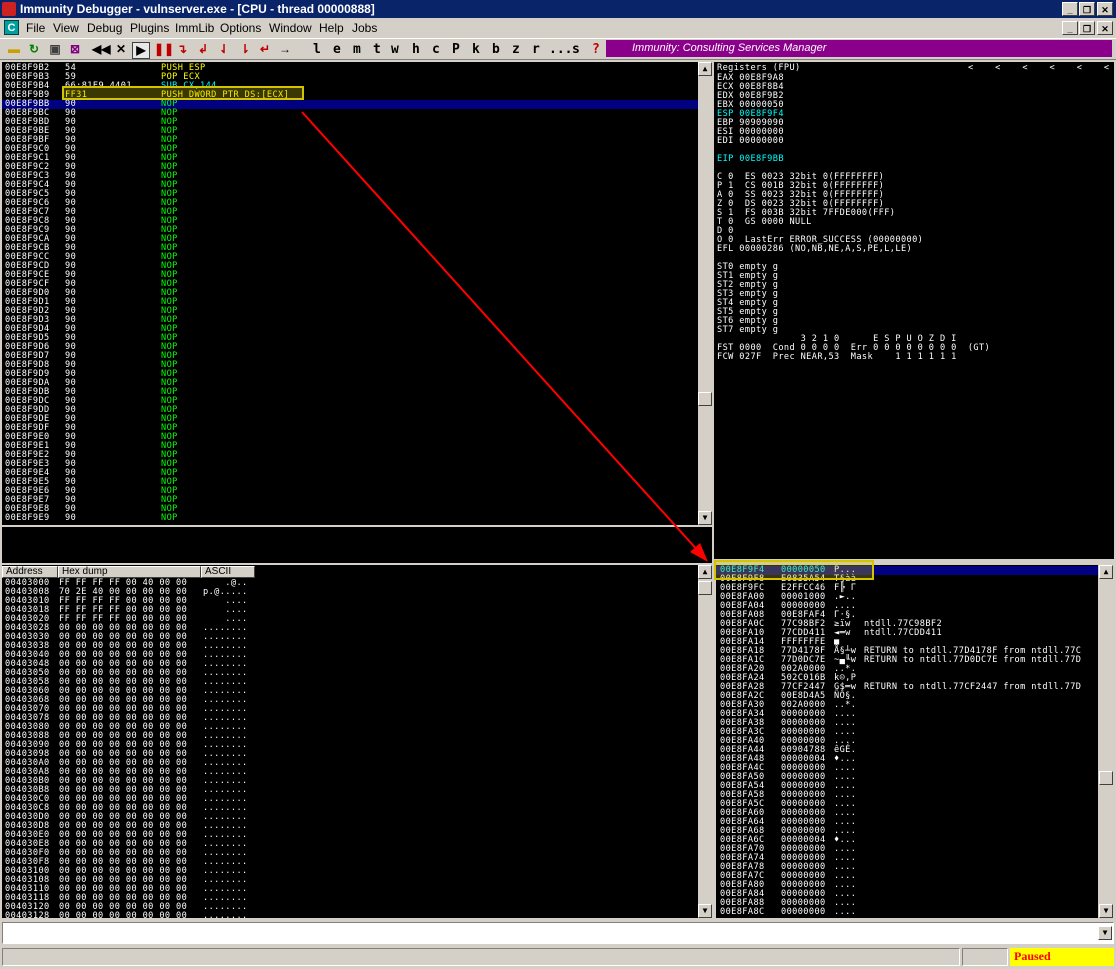 This screenshot has width=1116, height=969. I want to click on status-paused: Paused, so click(1062, 957).